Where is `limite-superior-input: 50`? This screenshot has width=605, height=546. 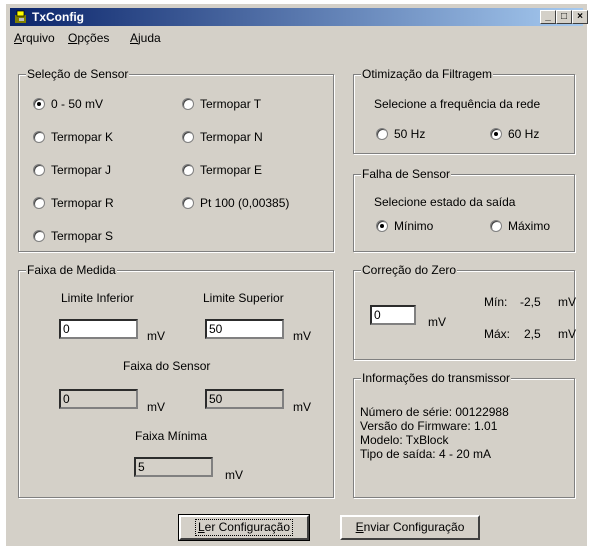 limite-superior-input: 50 is located at coordinates (244, 329).